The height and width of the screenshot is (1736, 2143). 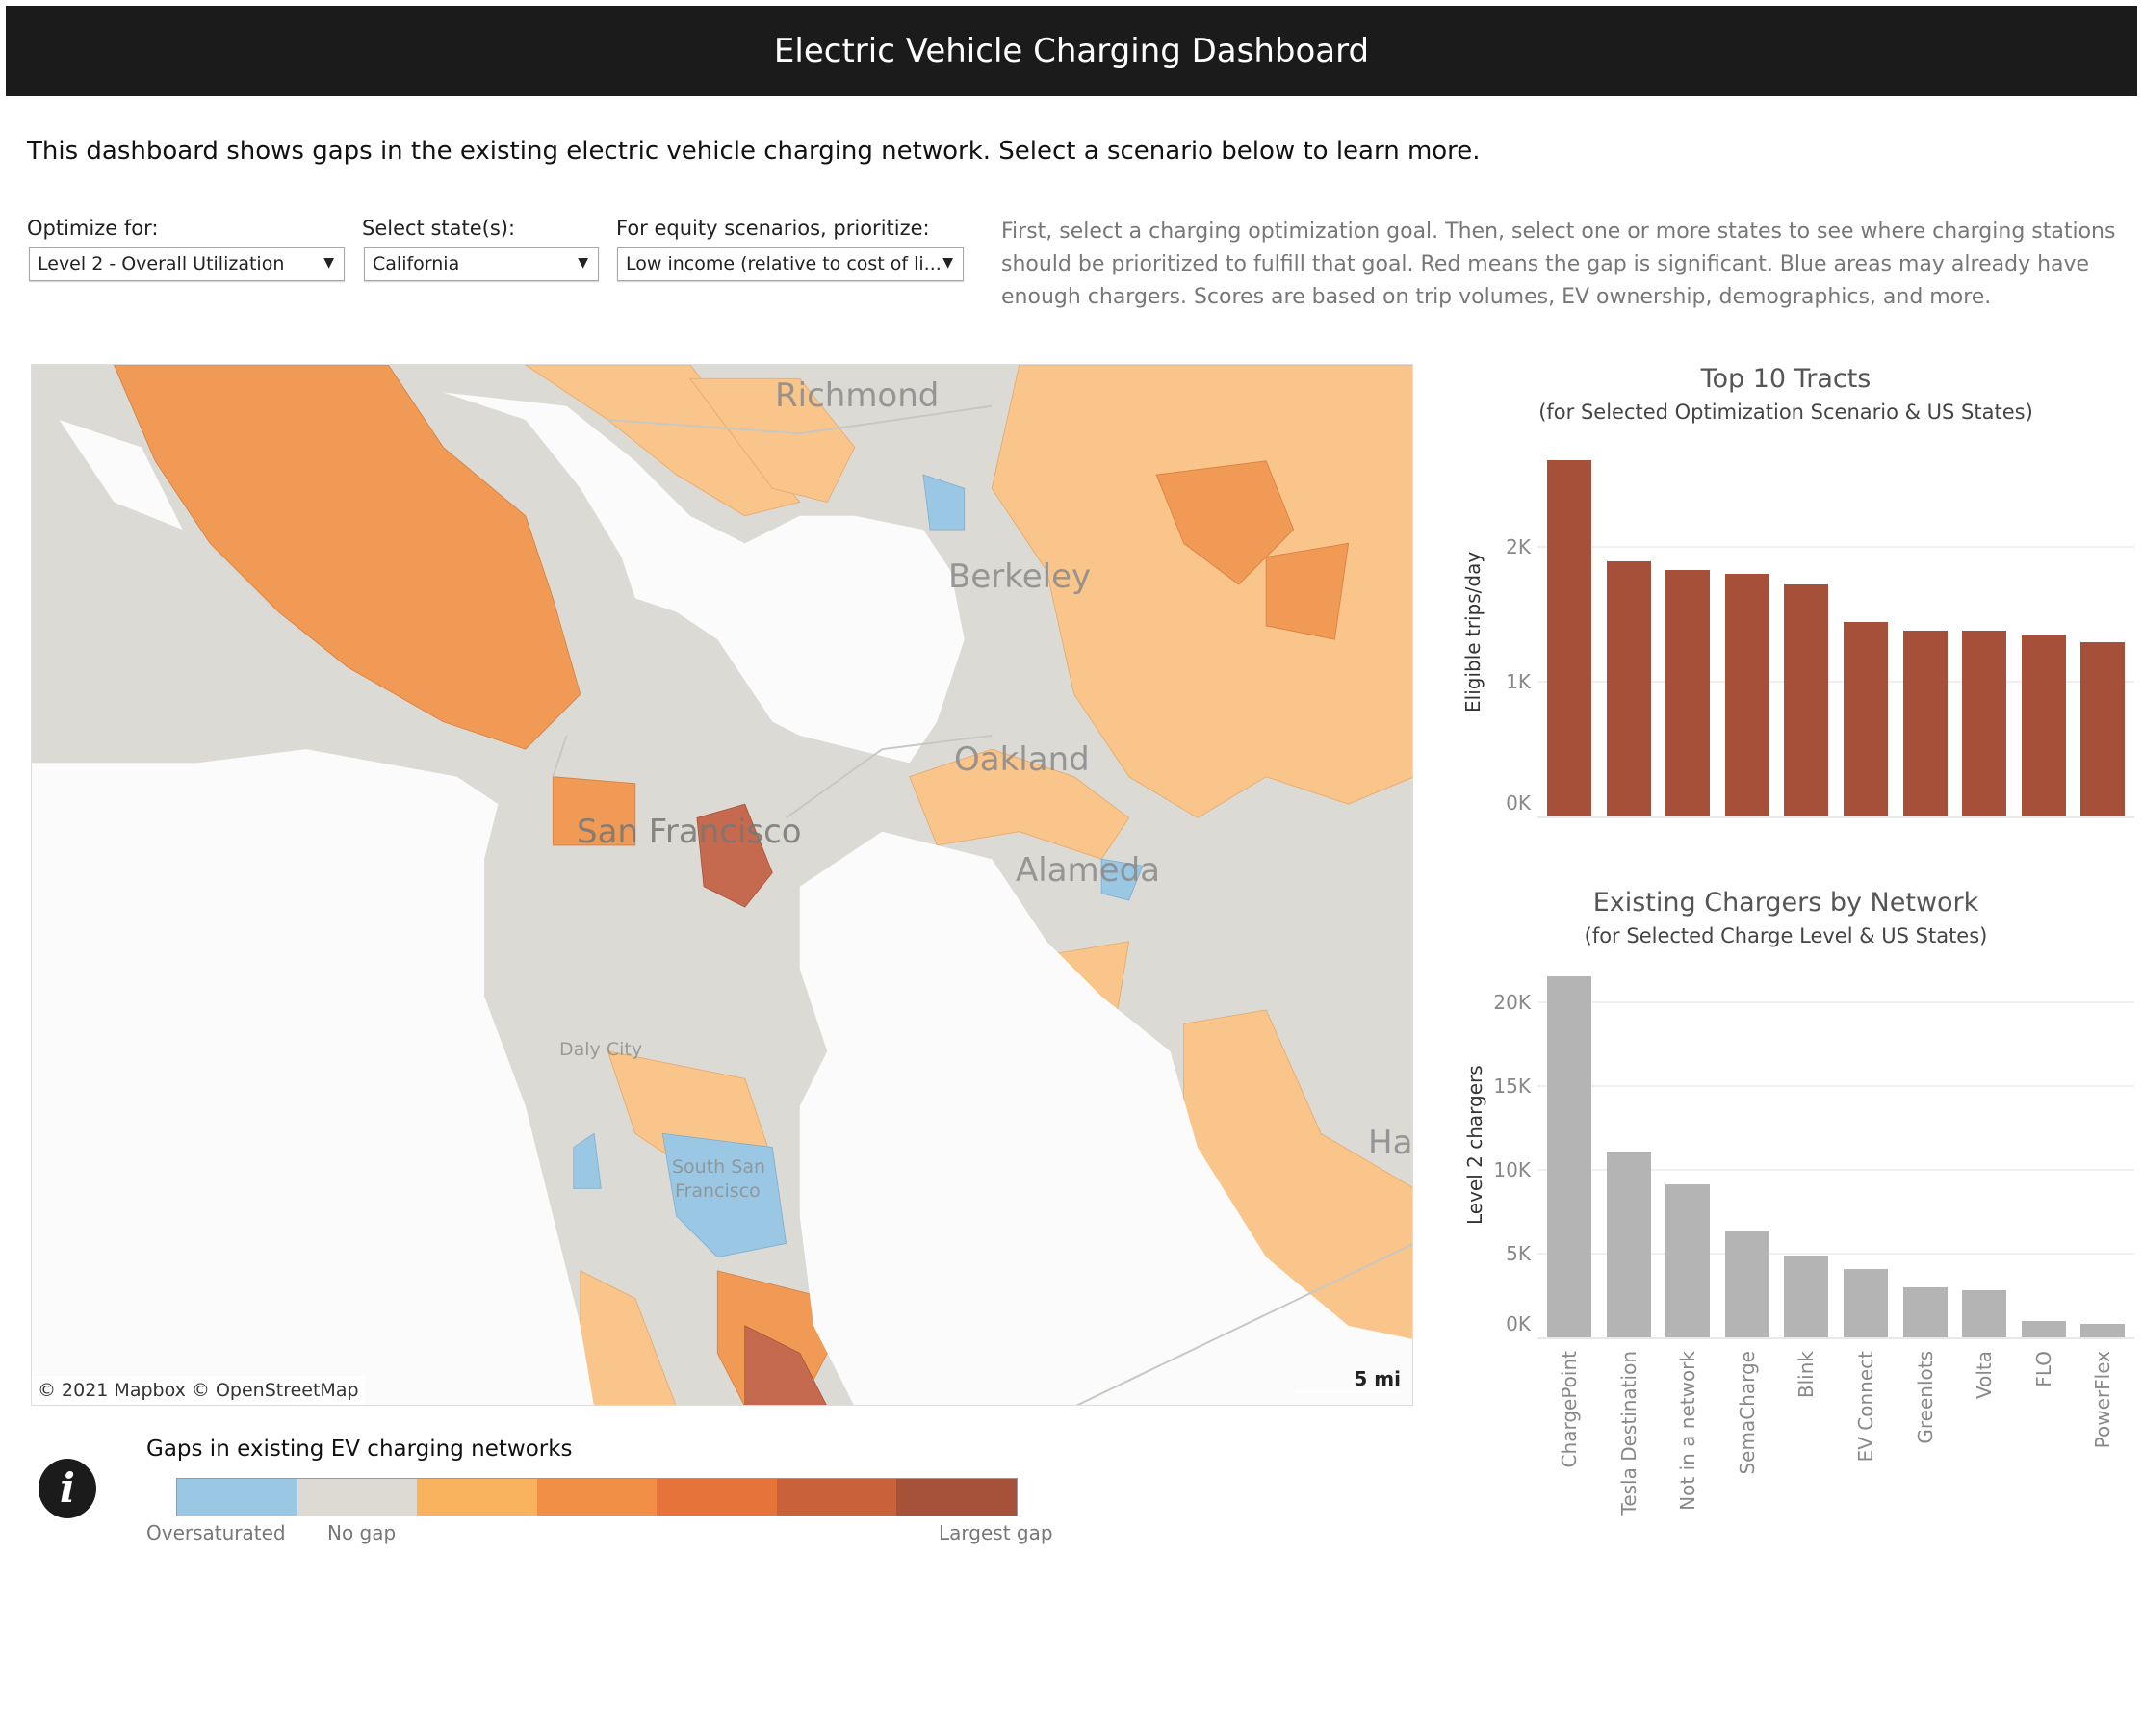 What do you see at coordinates (1806, 1375) in the screenshot?
I see `x-category-label: Blink` at bounding box center [1806, 1375].